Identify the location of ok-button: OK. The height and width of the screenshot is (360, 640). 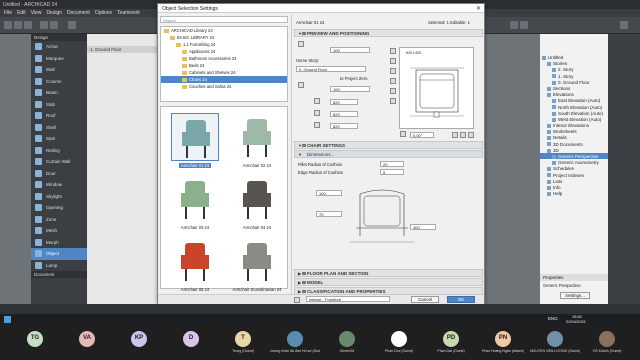
(461, 299).